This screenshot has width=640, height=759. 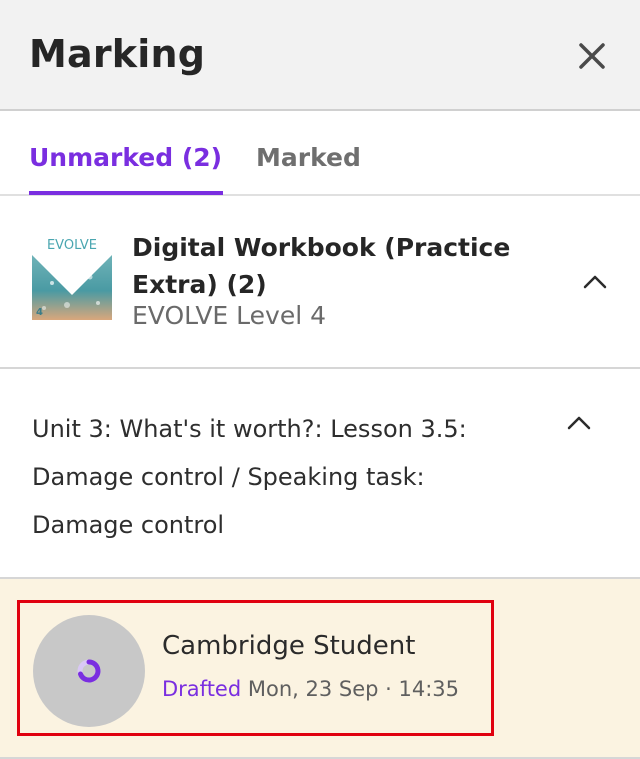 What do you see at coordinates (39, 312) in the screenshot?
I see `cover-level-text: 4` at bounding box center [39, 312].